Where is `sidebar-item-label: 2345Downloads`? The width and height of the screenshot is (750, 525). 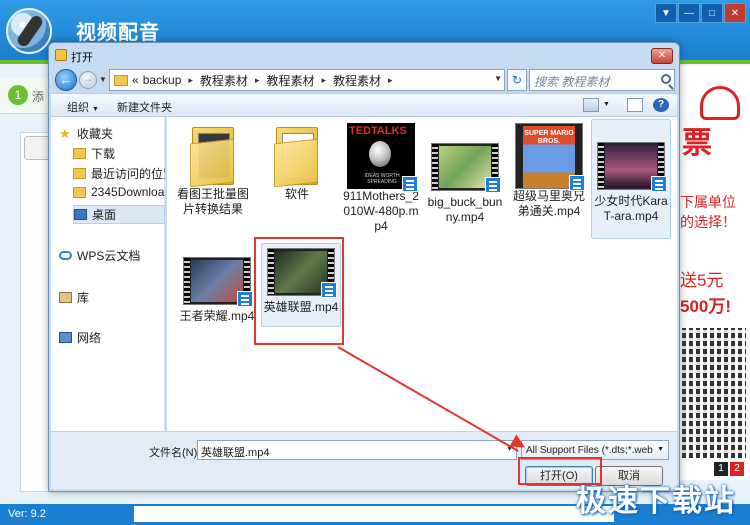 sidebar-item-label: 2345Downloads is located at coordinates (128, 192).